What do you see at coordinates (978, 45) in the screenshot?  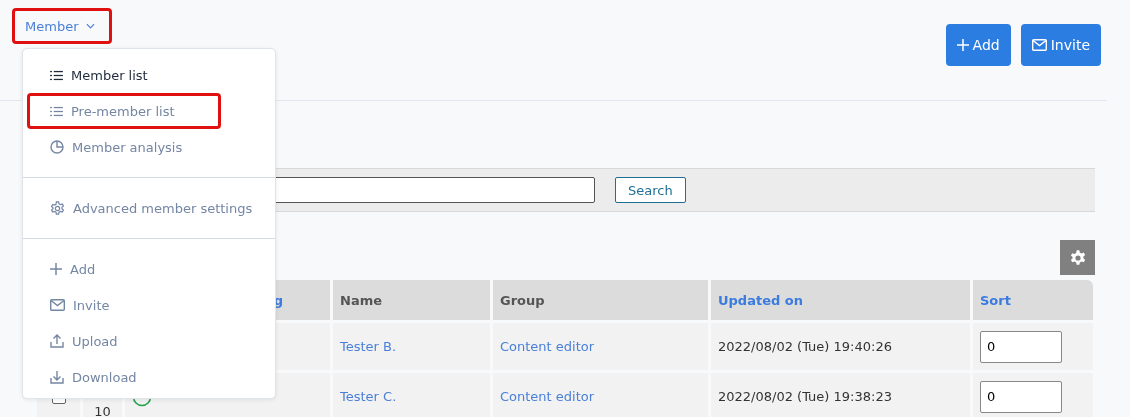 I see `header-button: Add` at bounding box center [978, 45].